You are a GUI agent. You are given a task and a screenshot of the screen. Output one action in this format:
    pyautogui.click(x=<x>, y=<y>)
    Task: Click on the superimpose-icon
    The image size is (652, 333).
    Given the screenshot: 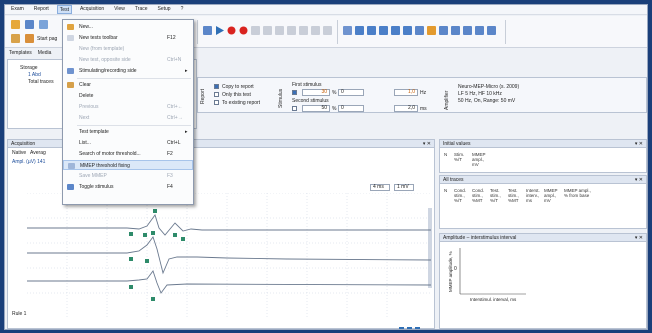 What is the action you would take?
    pyautogui.click(x=315, y=30)
    